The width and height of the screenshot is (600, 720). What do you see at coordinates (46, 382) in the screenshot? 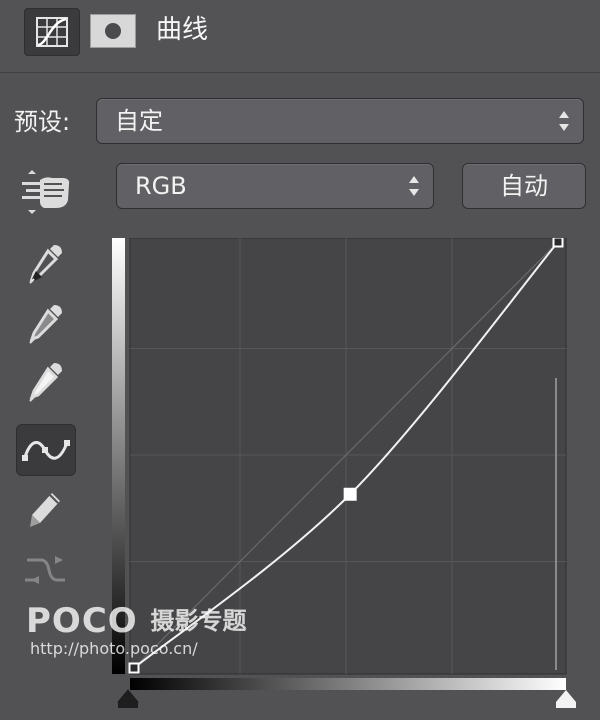
I see `white-point-eyedropper-icon` at bounding box center [46, 382].